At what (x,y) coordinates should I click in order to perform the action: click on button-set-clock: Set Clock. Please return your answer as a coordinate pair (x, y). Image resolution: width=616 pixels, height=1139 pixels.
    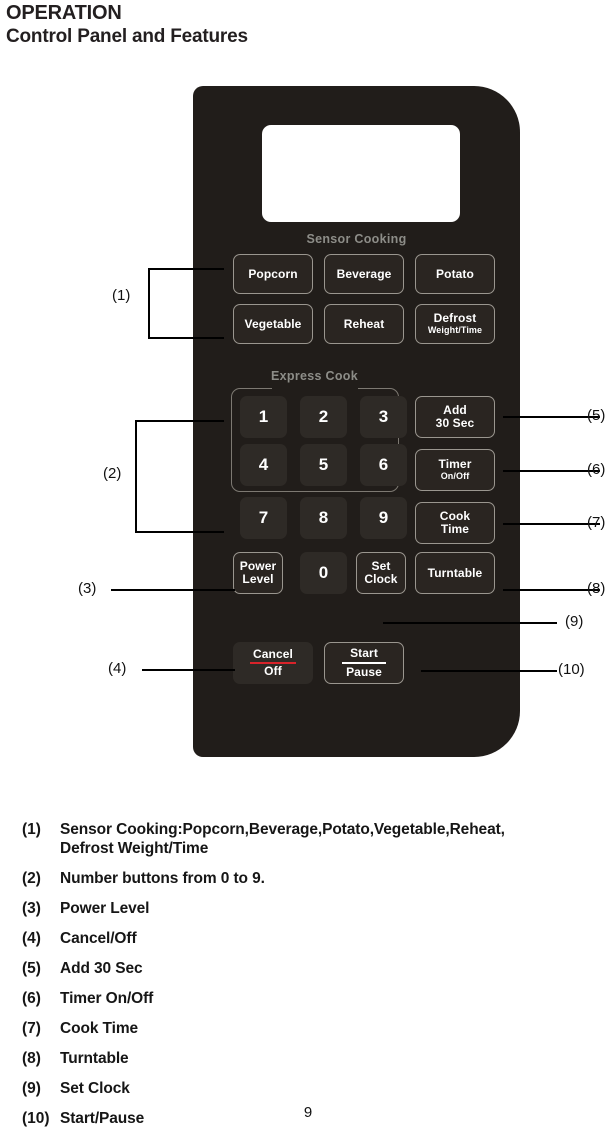
    Looking at the image, I should click on (381, 573).